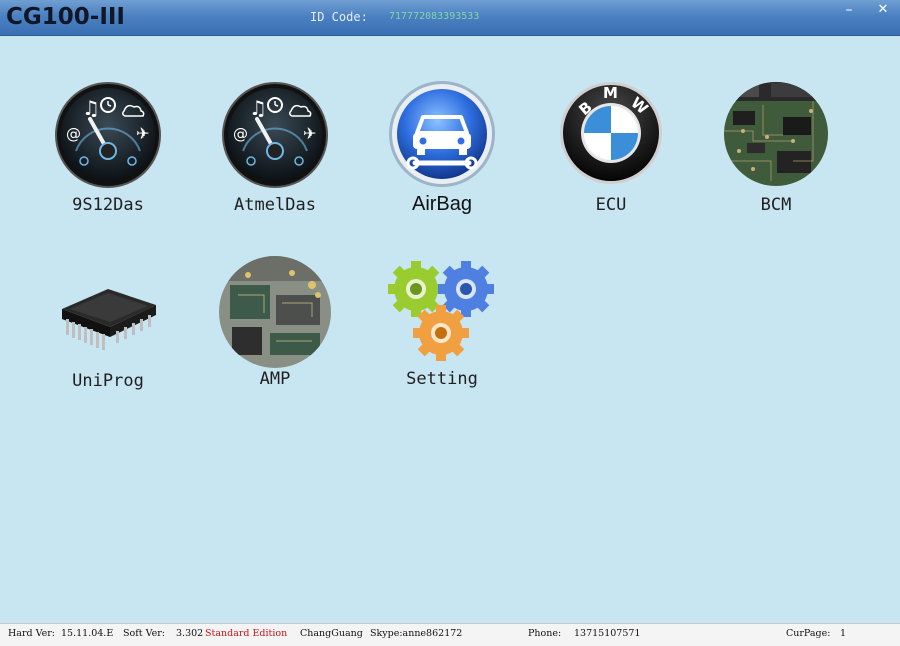 The image size is (900, 646). What do you see at coordinates (87, 633) in the screenshot?
I see `hard-ver-value: 15.11.04.E` at bounding box center [87, 633].